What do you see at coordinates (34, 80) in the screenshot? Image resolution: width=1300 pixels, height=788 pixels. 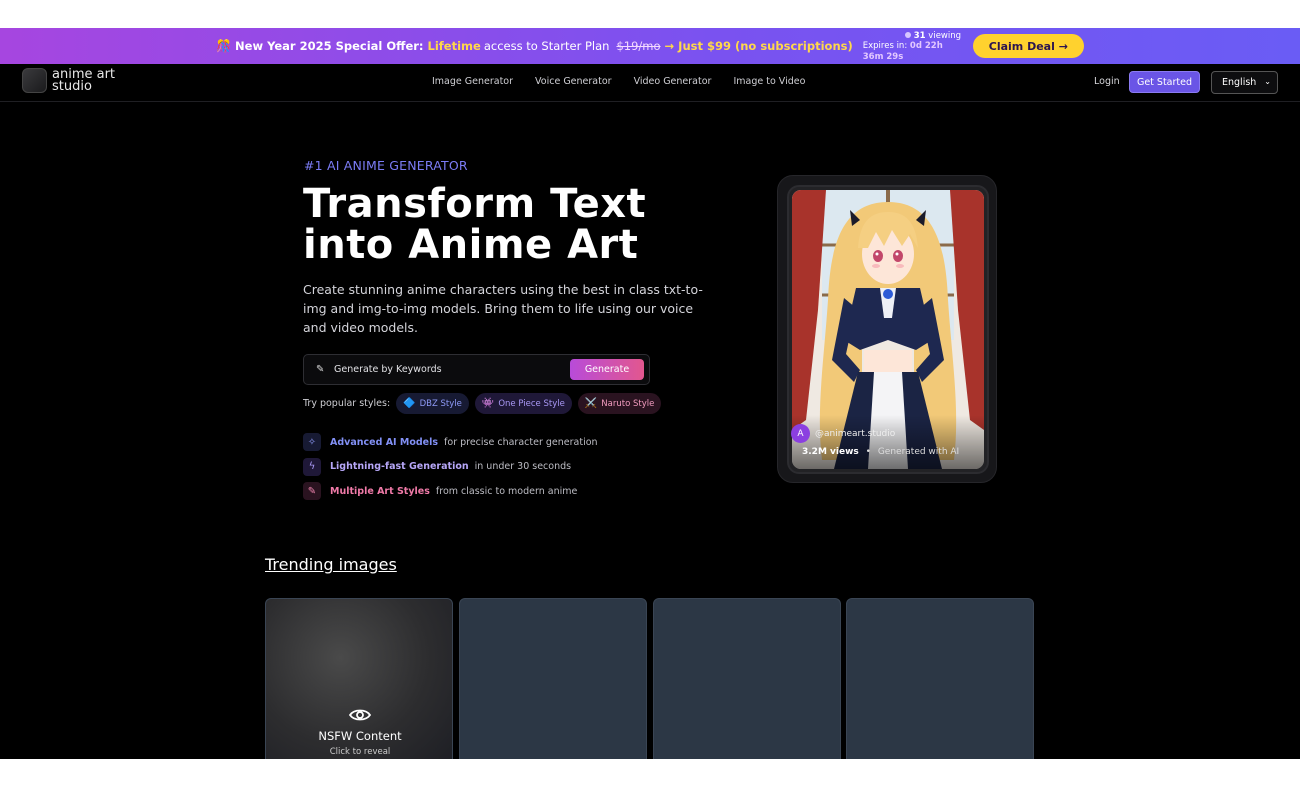 I see `logo-mark-icon` at bounding box center [34, 80].